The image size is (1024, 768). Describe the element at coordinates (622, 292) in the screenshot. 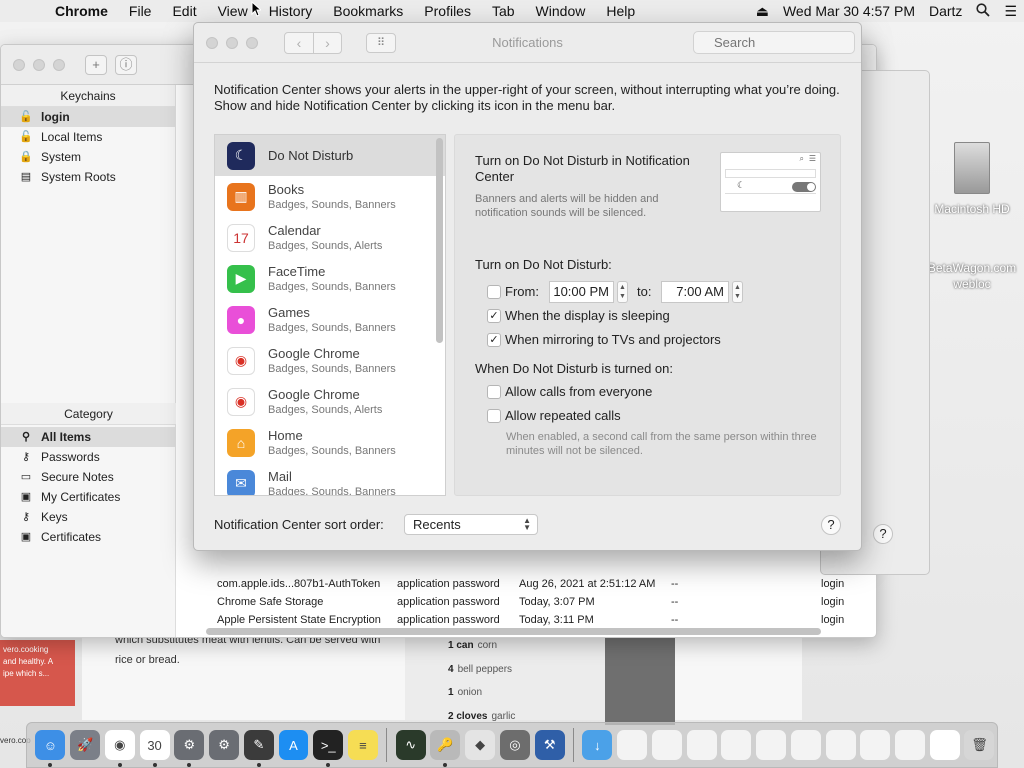

I see `from-time-stepper: ▲ ▼` at that location.